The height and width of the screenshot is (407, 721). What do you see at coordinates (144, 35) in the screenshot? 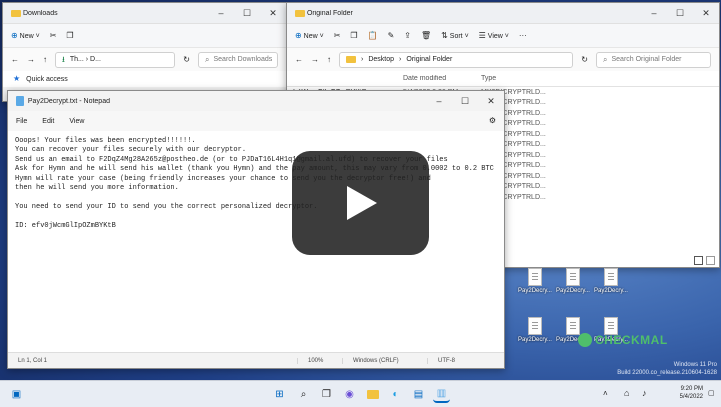
I see `downloads-toolbar: ⊕ New ˅ ✂ ❐` at bounding box center [144, 35].